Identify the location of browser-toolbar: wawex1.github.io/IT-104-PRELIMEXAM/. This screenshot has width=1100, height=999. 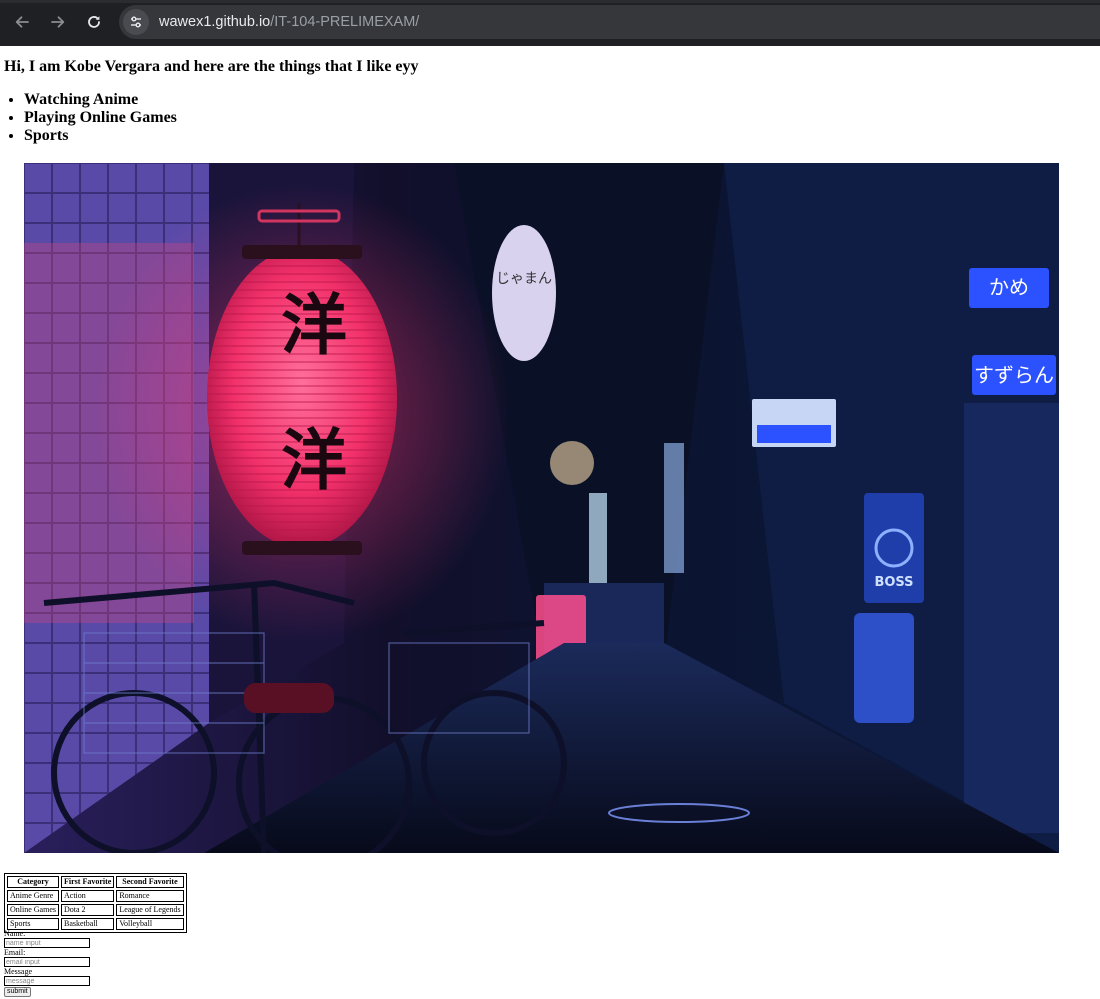
(550, 23).